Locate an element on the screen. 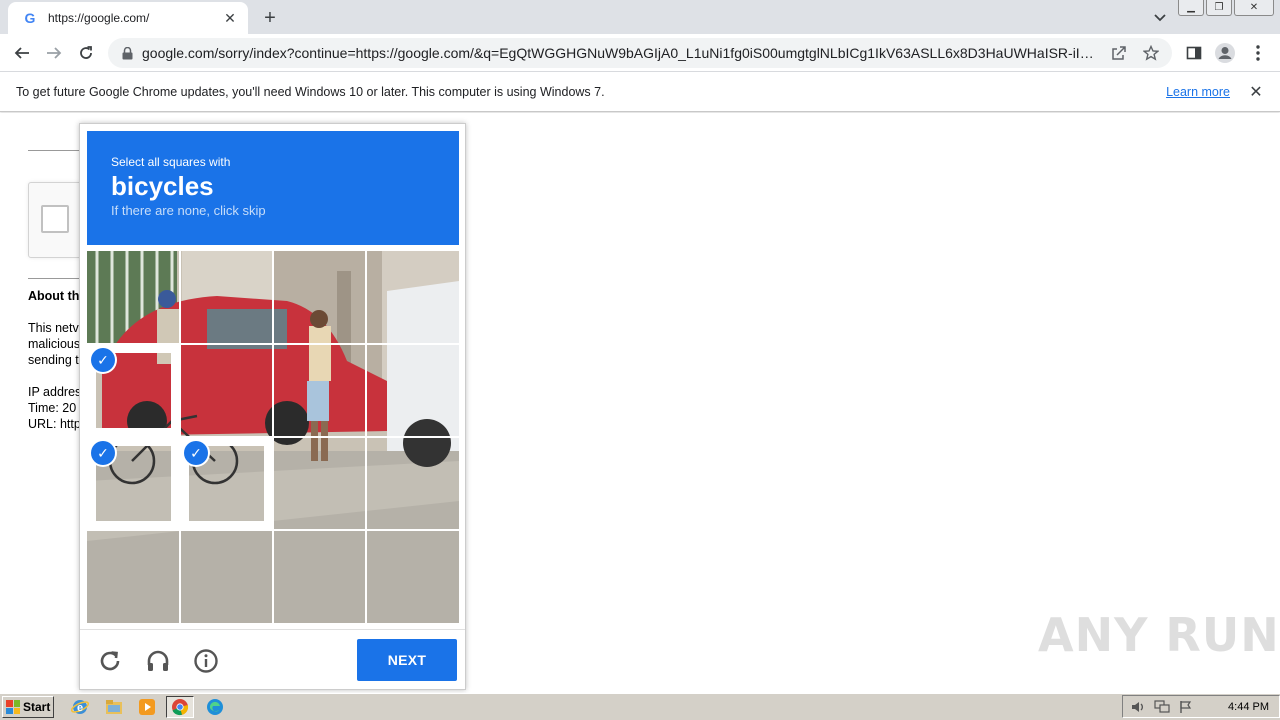 This screenshot has height=720, width=1280. start-label: Start is located at coordinates (37, 707).